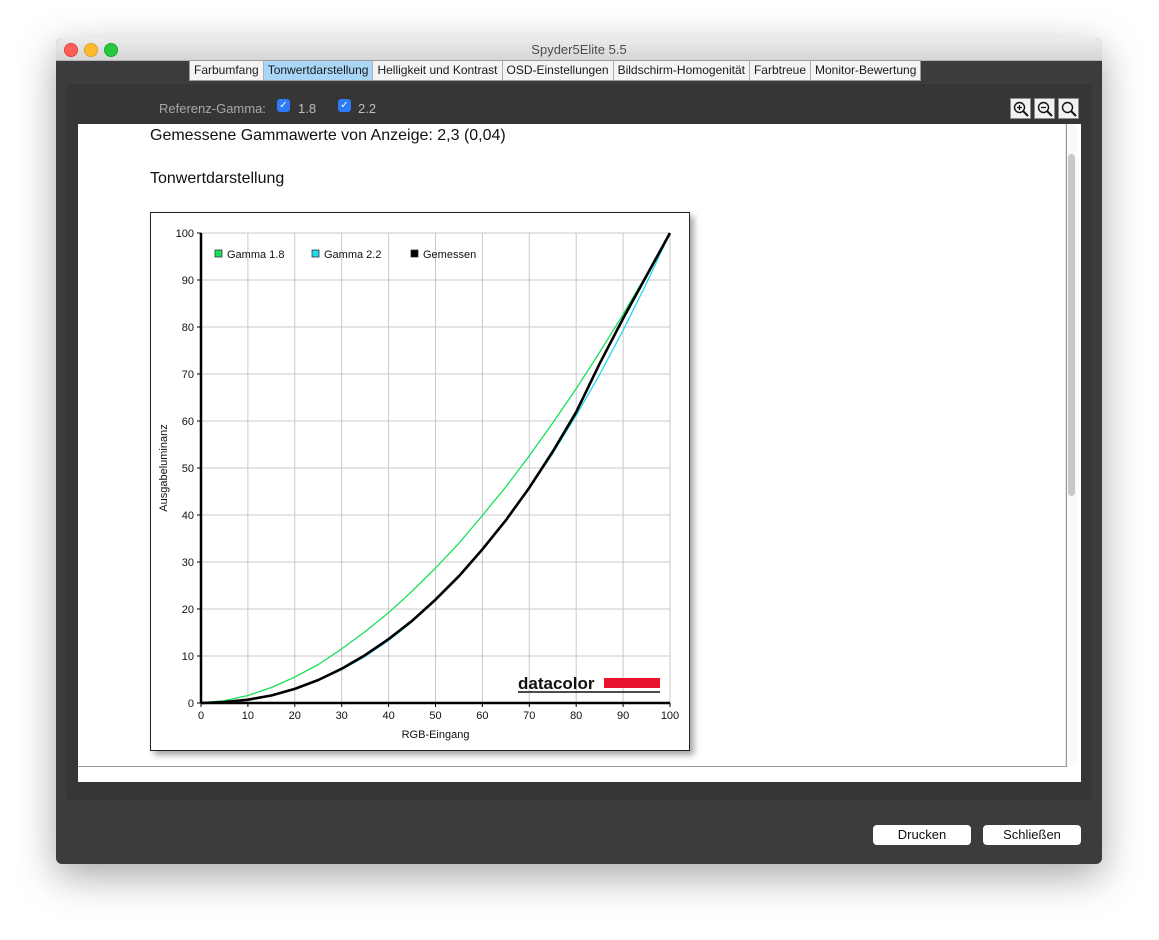 Image resolution: width=1159 pixels, height=940 pixels. Describe the element at coordinates (248, 716) in the screenshot. I see `x-tick-label: 10` at that location.